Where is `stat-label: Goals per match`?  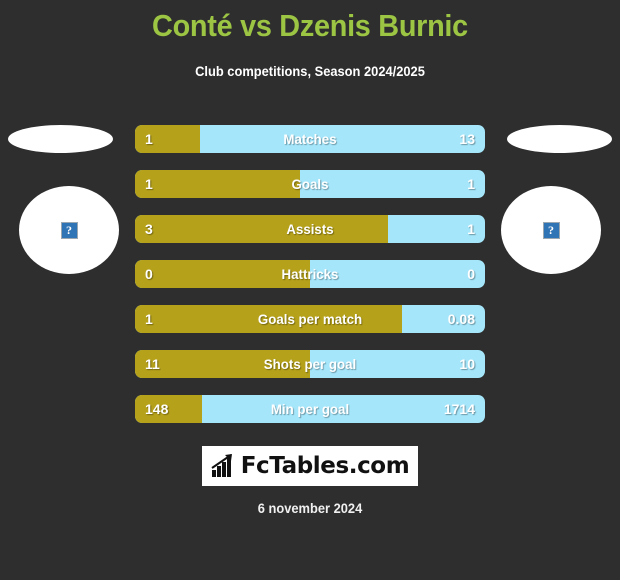
stat-label: Goals per match is located at coordinates (310, 319).